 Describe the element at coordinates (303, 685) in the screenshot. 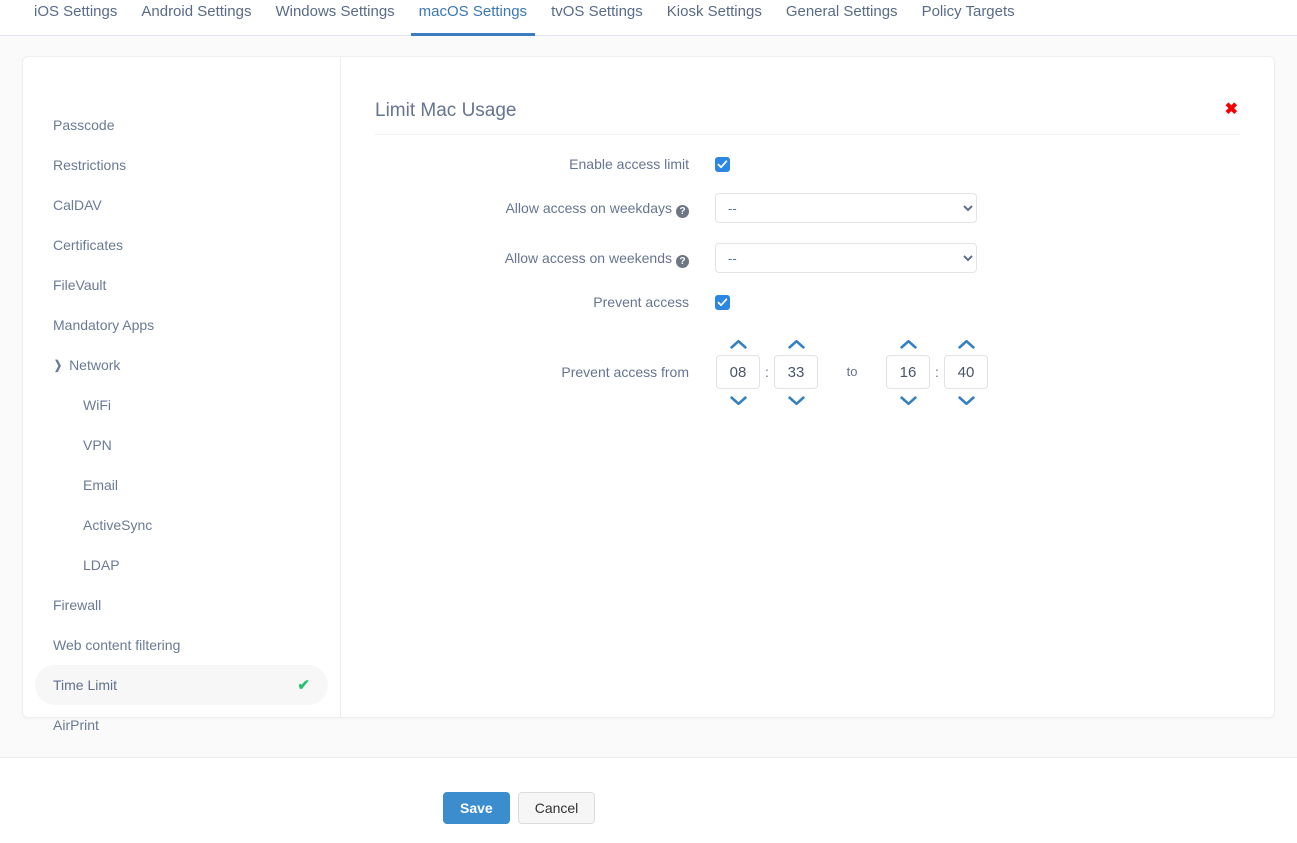

I see `check-icon: ✔` at that location.